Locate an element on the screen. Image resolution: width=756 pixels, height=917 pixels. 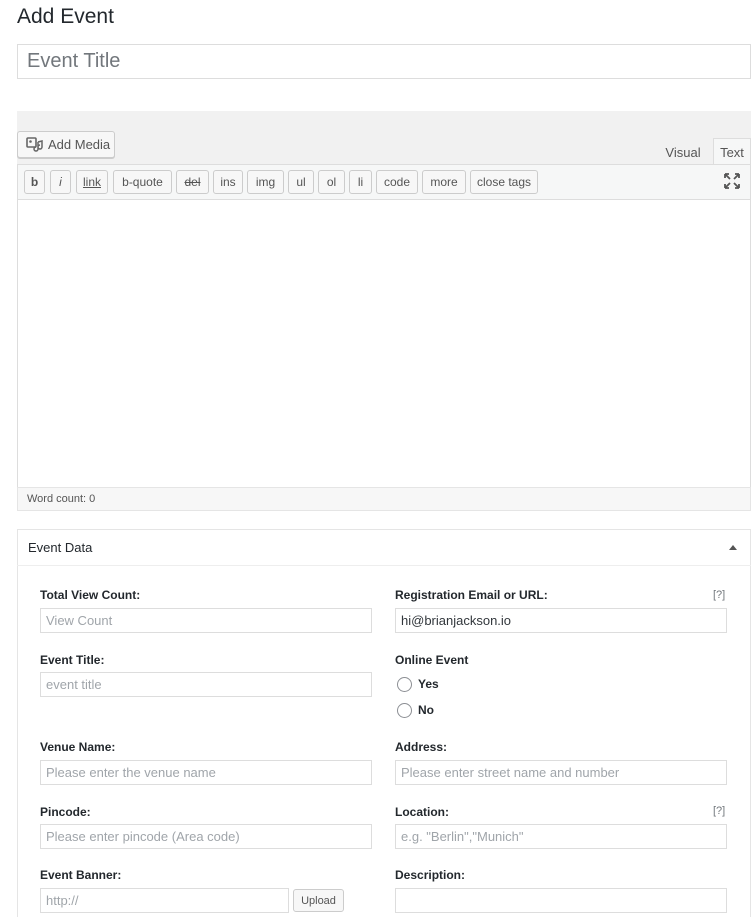
venue-name-label: Venue Name: is located at coordinates (78, 747).